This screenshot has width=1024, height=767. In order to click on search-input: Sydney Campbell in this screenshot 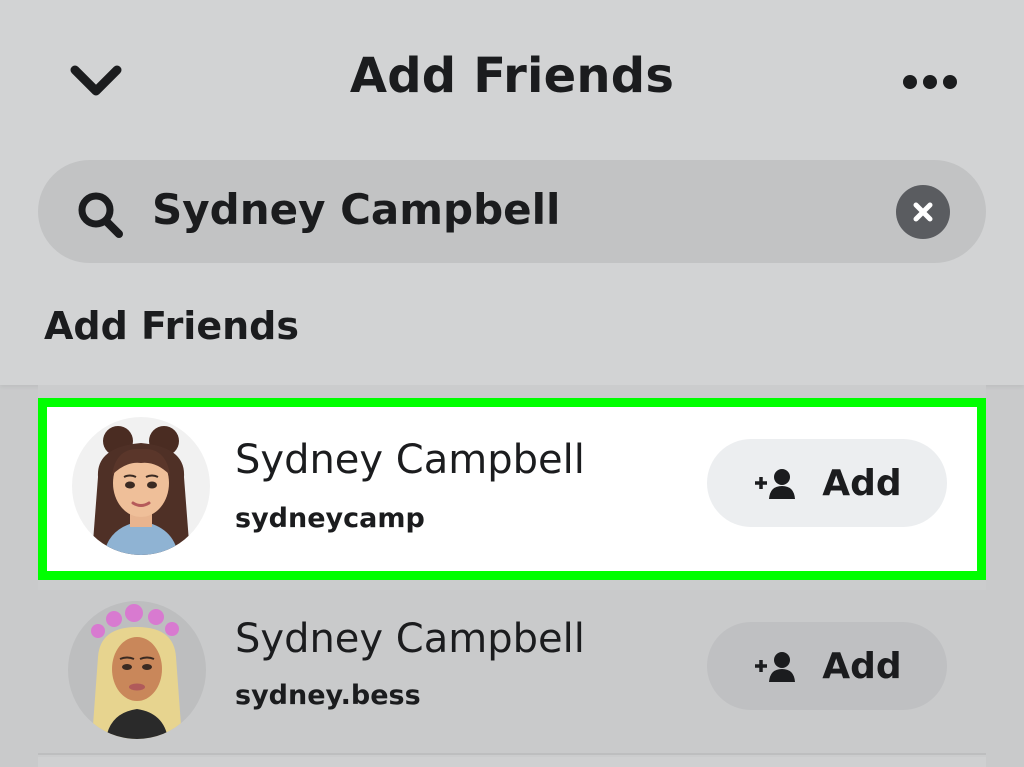, I will do `click(356, 209)`.